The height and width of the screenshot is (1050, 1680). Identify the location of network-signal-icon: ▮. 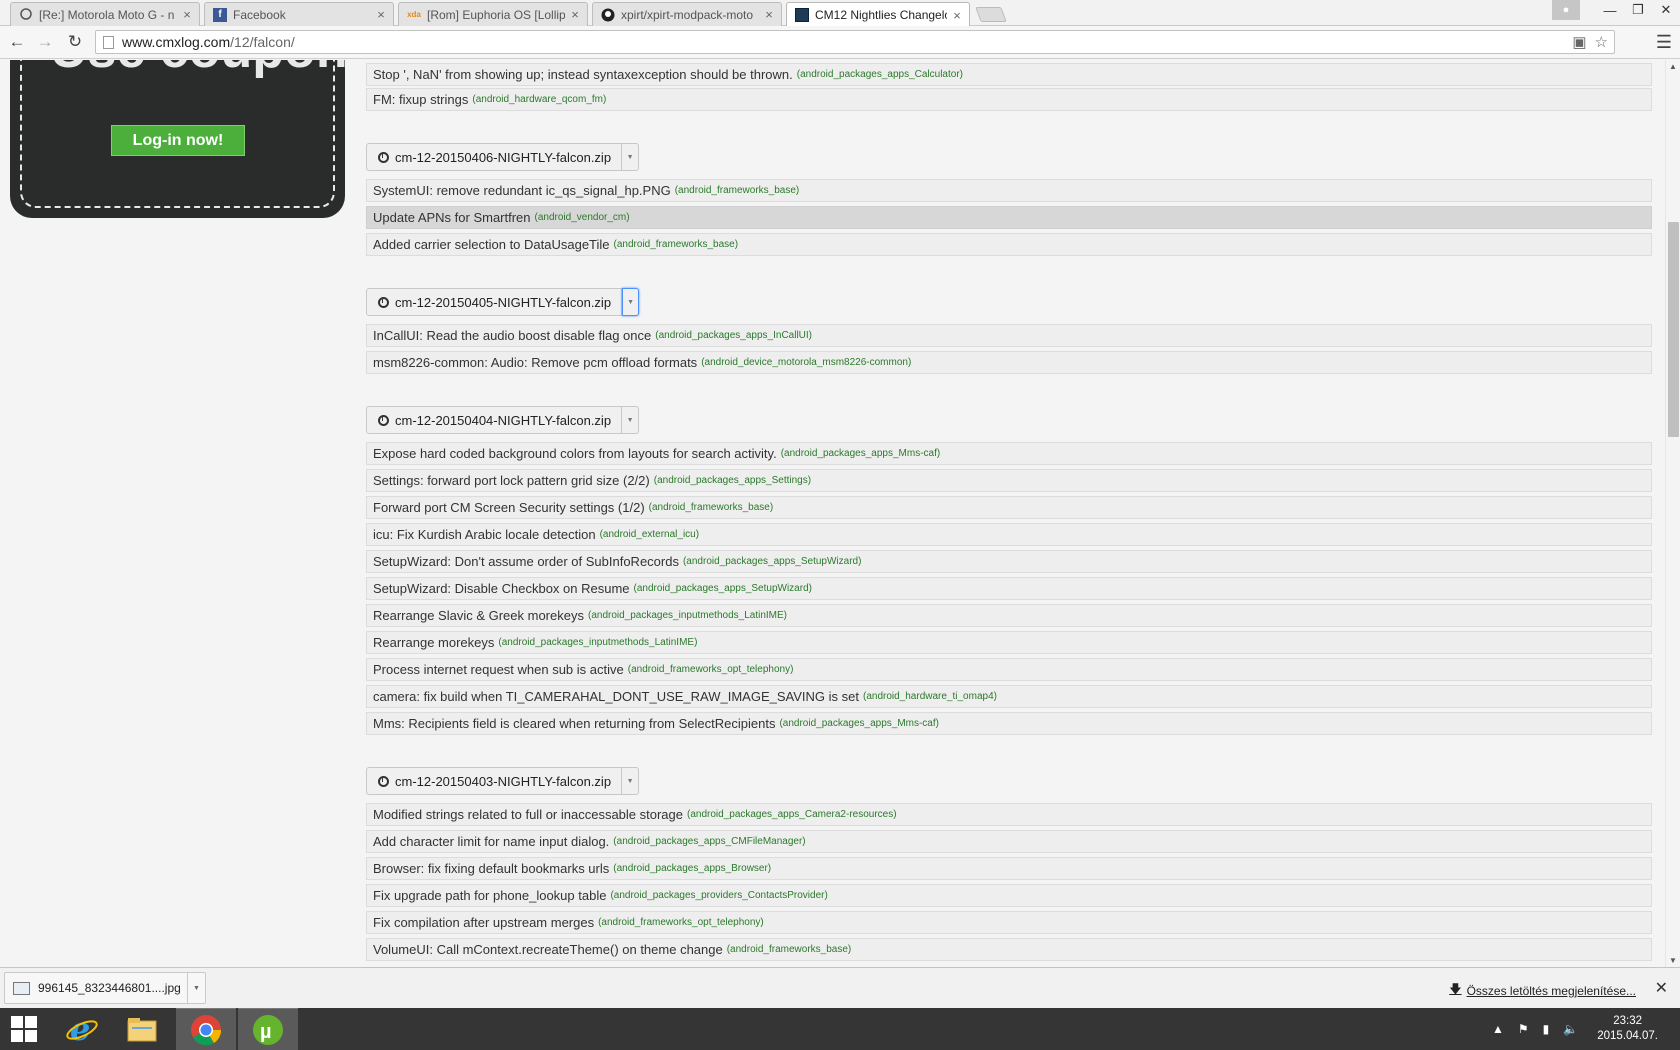
(1546, 1029).